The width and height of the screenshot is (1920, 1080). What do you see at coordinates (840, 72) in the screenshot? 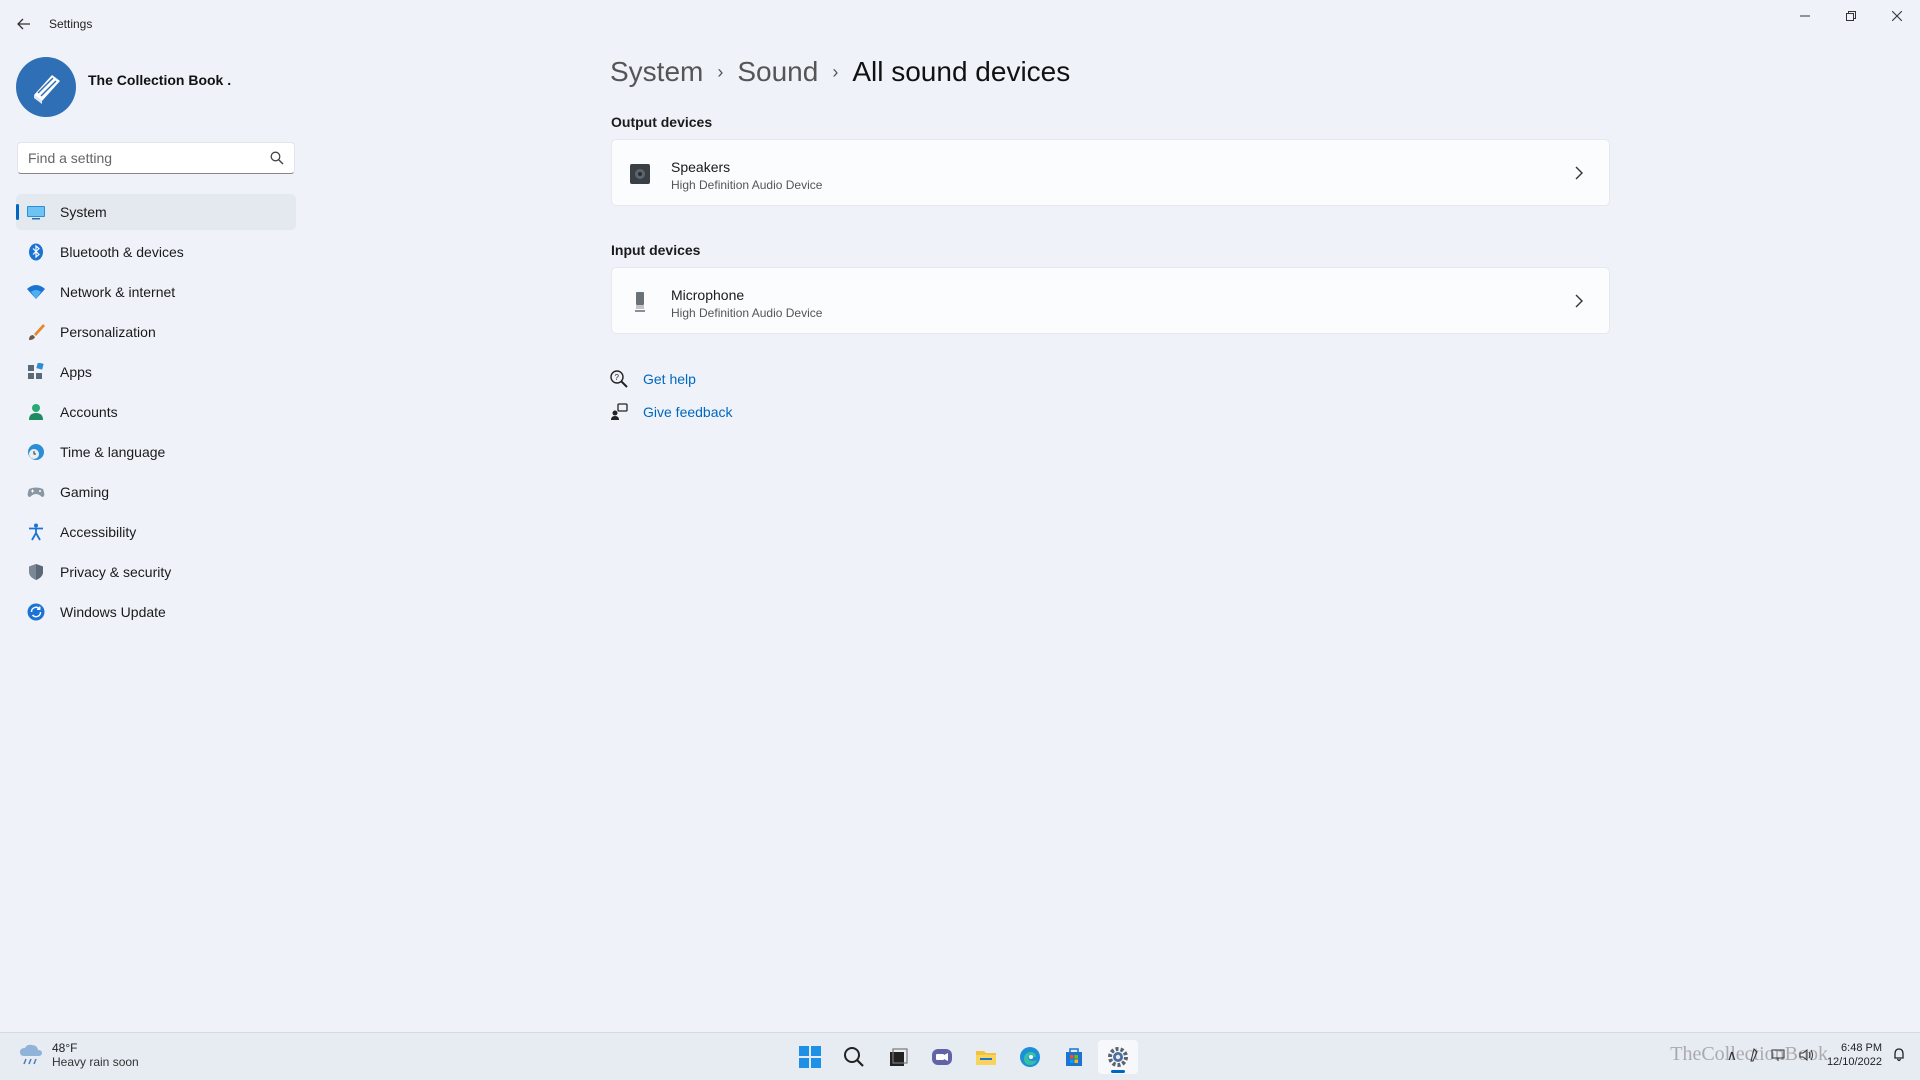
I see `breadcrumb: System › Sound › All sound devices` at bounding box center [840, 72].